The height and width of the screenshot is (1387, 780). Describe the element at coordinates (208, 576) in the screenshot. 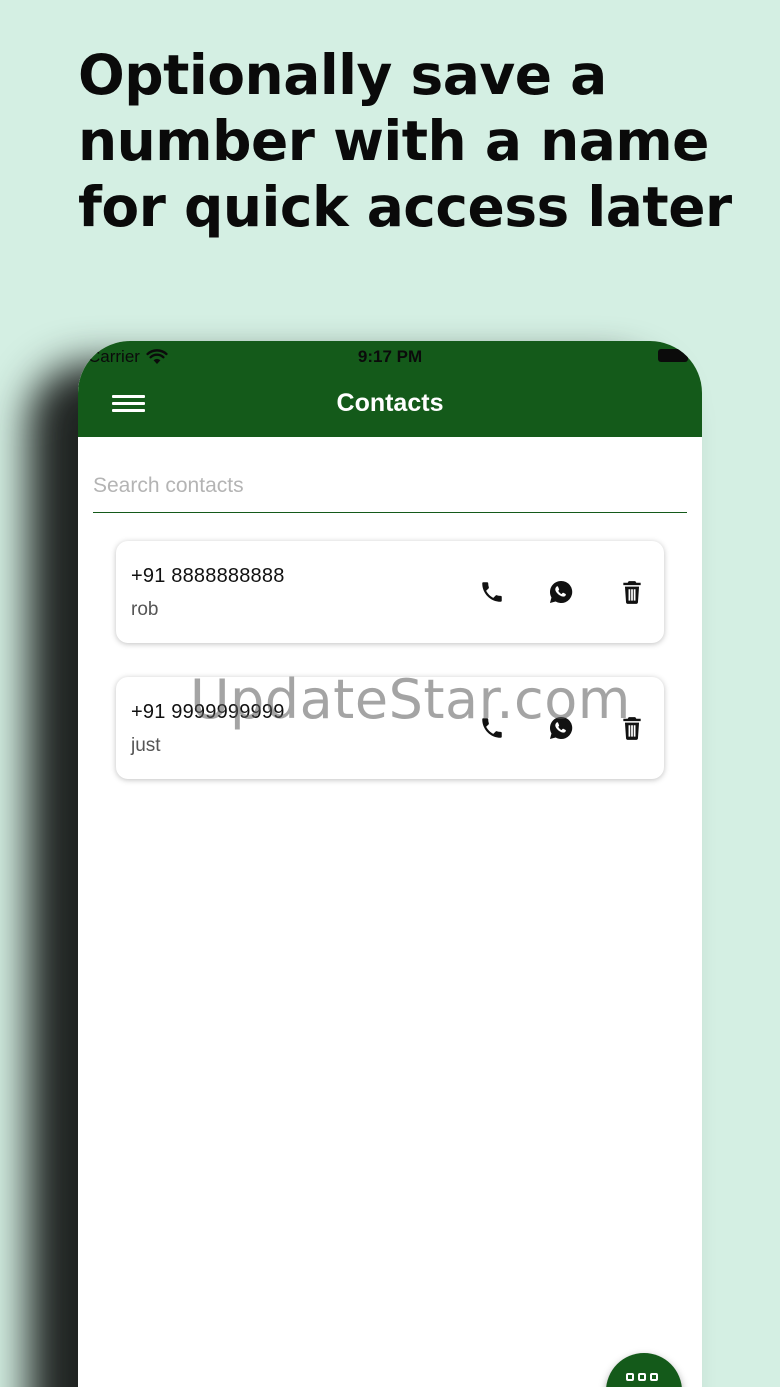

I see `contact-number: +91 8888888888` at that location.